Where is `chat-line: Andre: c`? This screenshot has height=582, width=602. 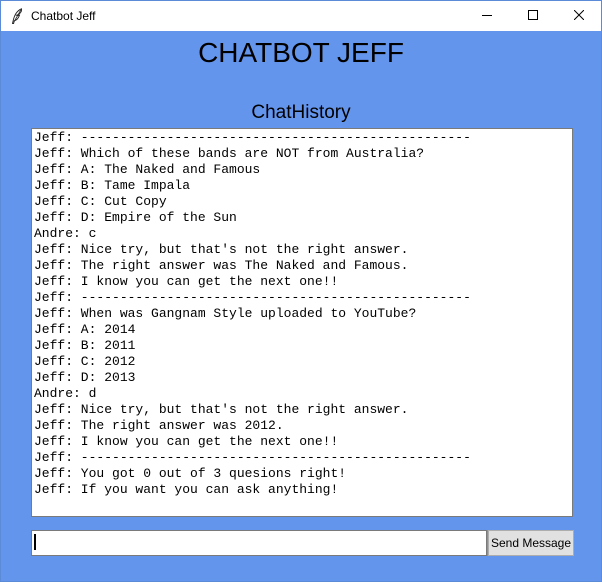
chat-line: Andre: c is located at coordinates (65, 233).